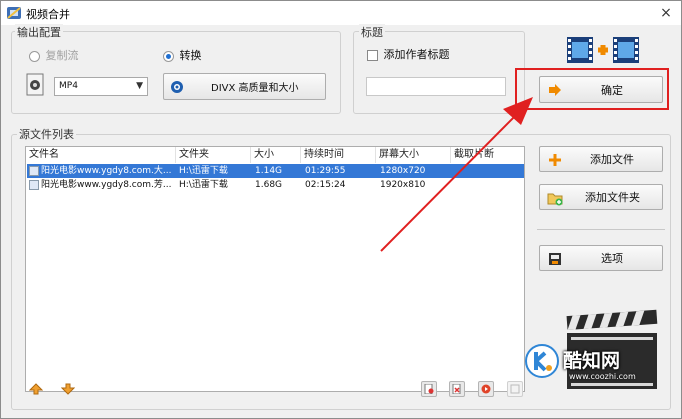  What do you see at coordinates (101, 155) in the screenshot?
I see `column-header-filename: 文件名` at bounding box center [101, 155].